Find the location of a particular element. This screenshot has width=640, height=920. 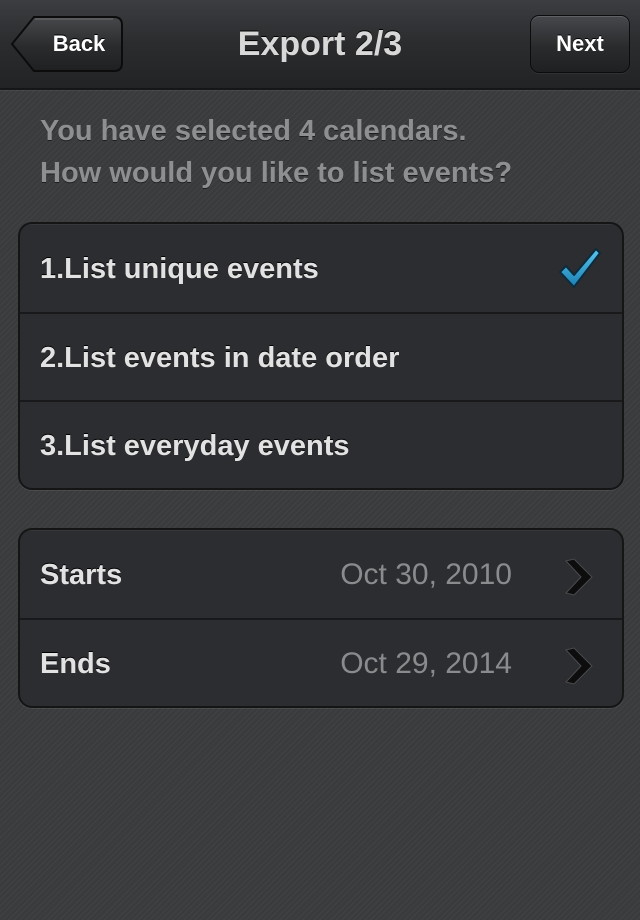

starts-value: Oct 30, 2010 is located at coordinates (426, 574).